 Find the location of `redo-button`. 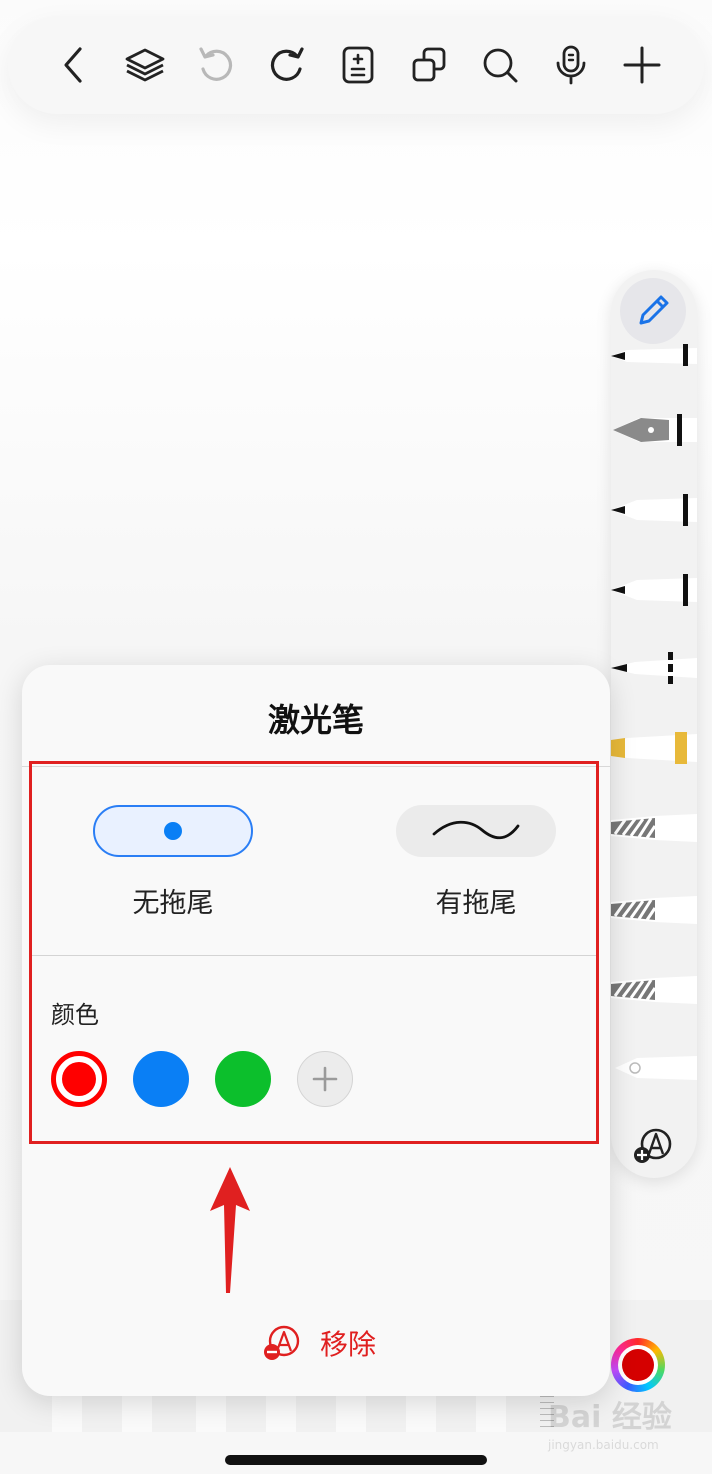

redo-button is located at coordinates (287, 65).